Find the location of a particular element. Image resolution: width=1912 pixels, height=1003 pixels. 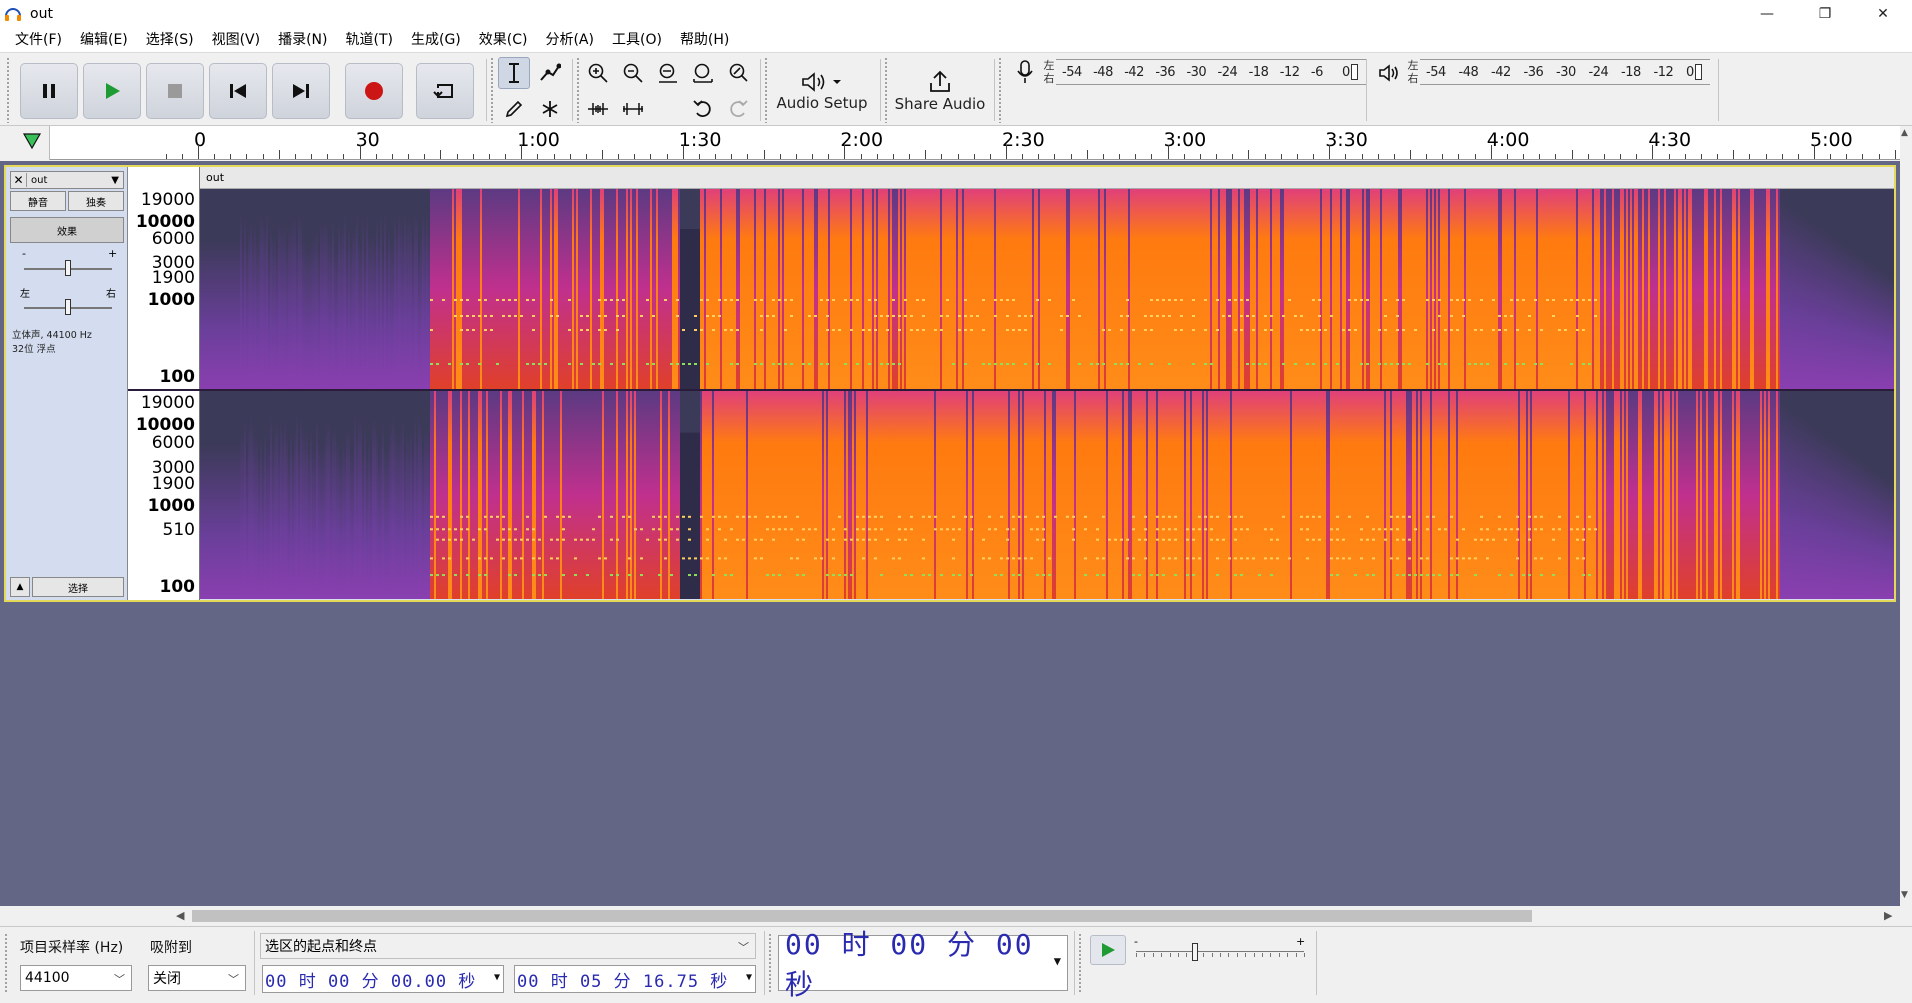

stop-button is located at coordinates (175, 91).